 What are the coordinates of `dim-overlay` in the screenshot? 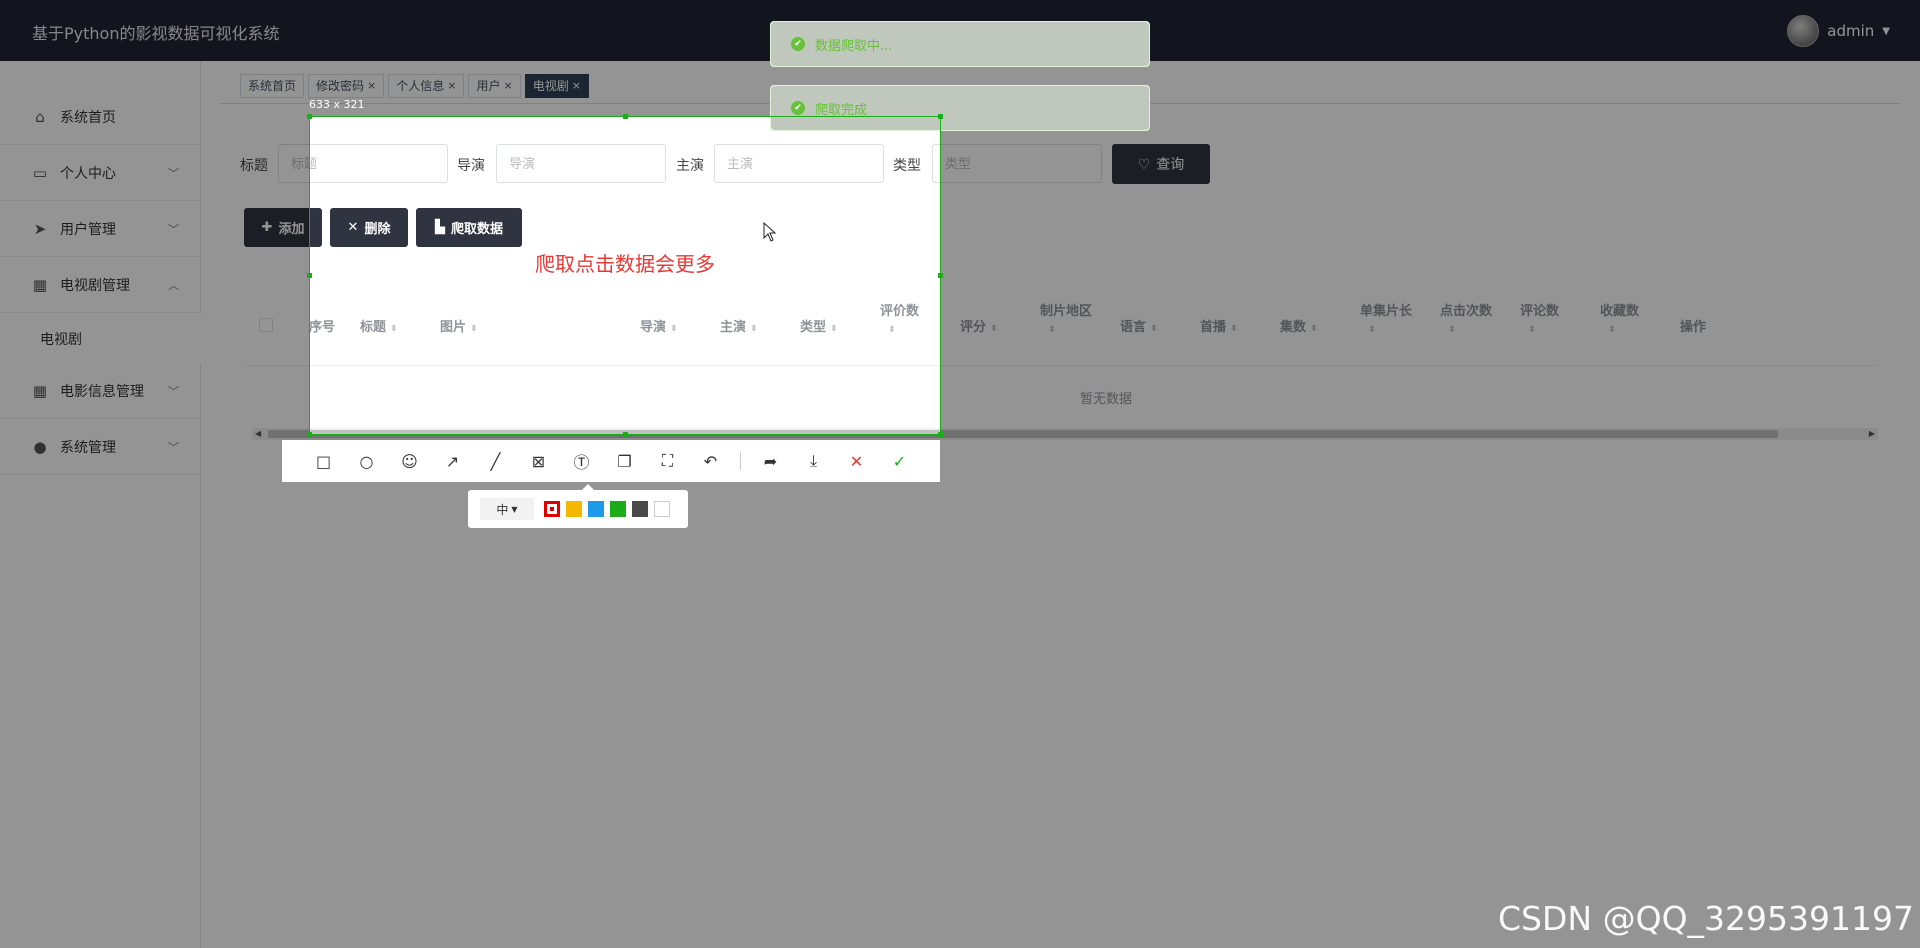 It's located at (154, 275).